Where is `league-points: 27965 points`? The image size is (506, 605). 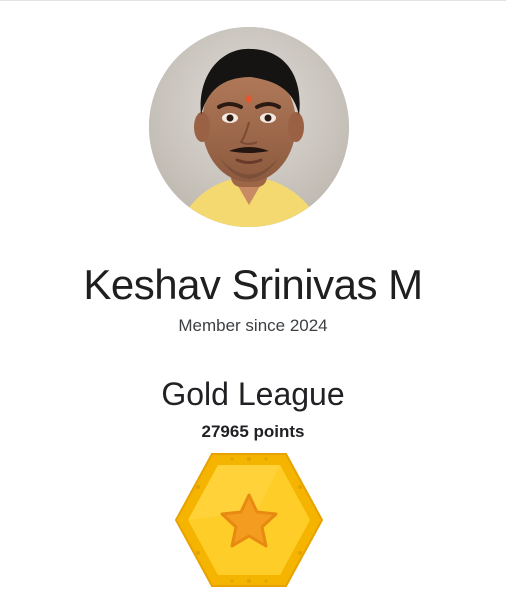 league-points: 27965 points is located at coordinates (253, 431).